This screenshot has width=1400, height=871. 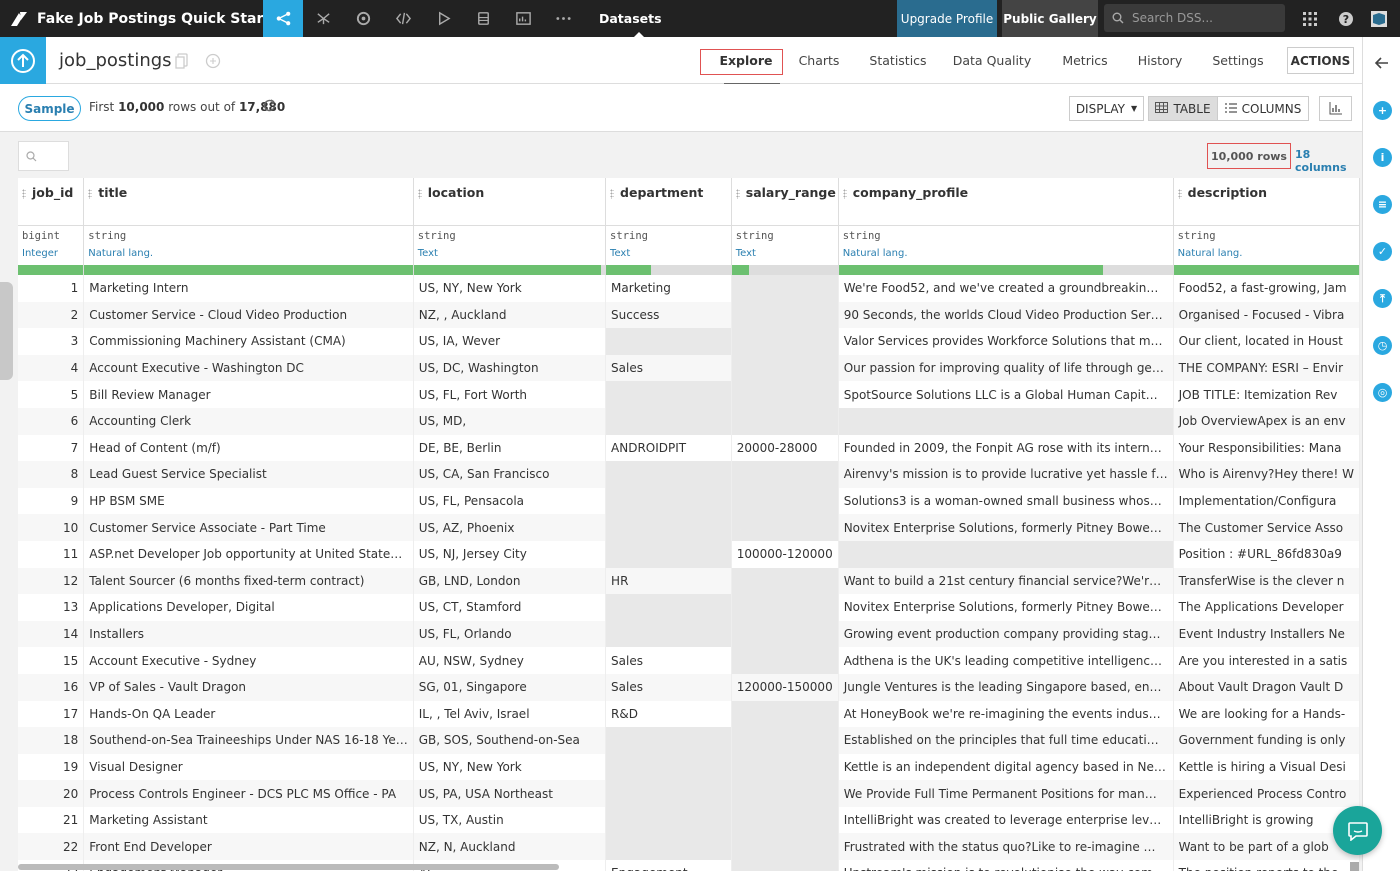 What do you see at coordinates (248, 660) in the screenshot?
I see `cell-title: Account Executive - Sydney` at bounding box center [248, 660].